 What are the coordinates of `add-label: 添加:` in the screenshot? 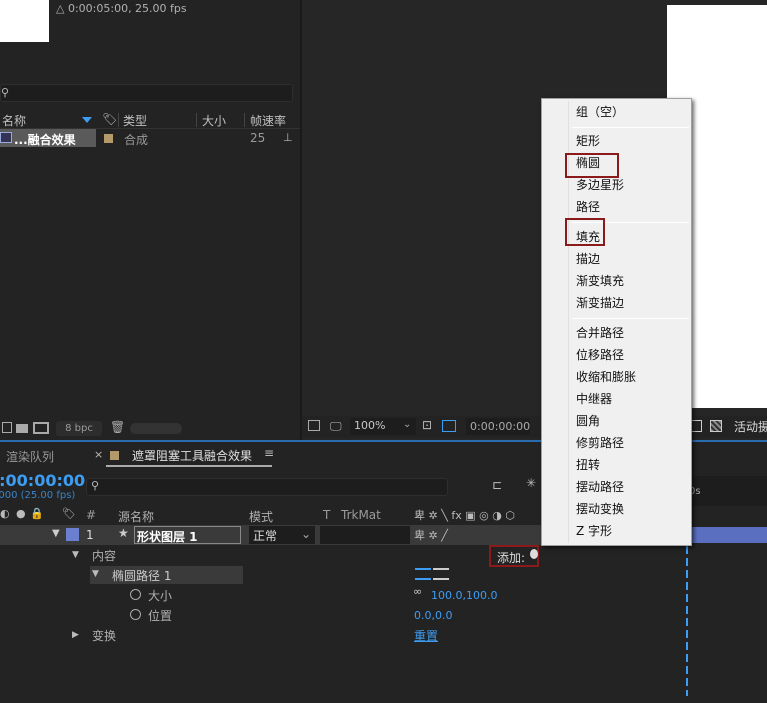 It's located at (511, 558).